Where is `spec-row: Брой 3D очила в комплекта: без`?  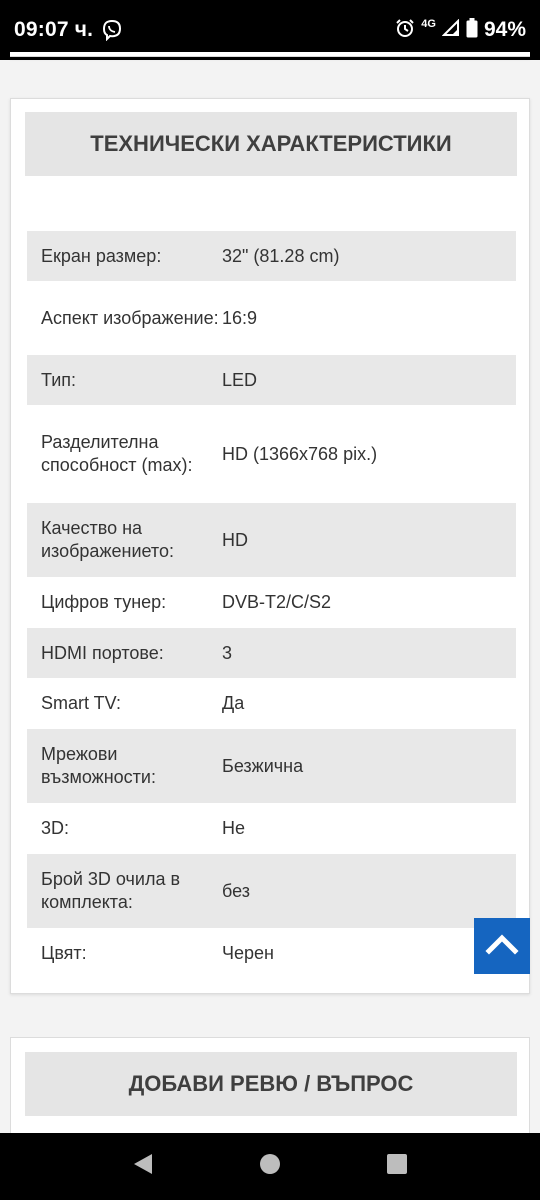
spec-row: Брой 3D очила в комплекта: без is located at coordinates (271, 891).